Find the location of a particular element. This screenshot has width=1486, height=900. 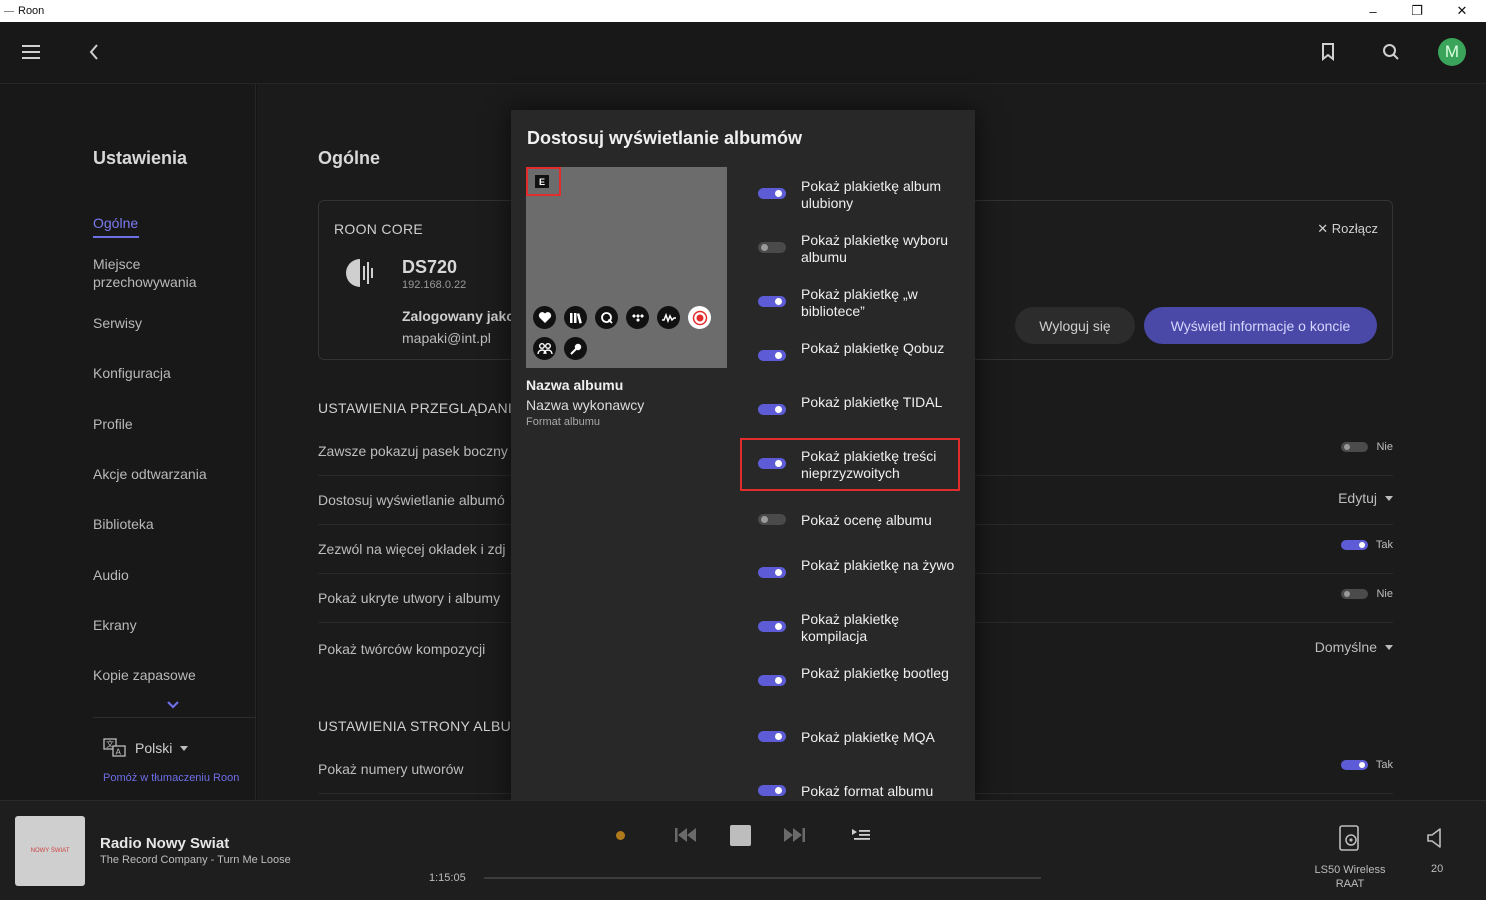

option-qobuz-badge: Pokaż plakietkę Qobuz is located at coordinates (850, 358).